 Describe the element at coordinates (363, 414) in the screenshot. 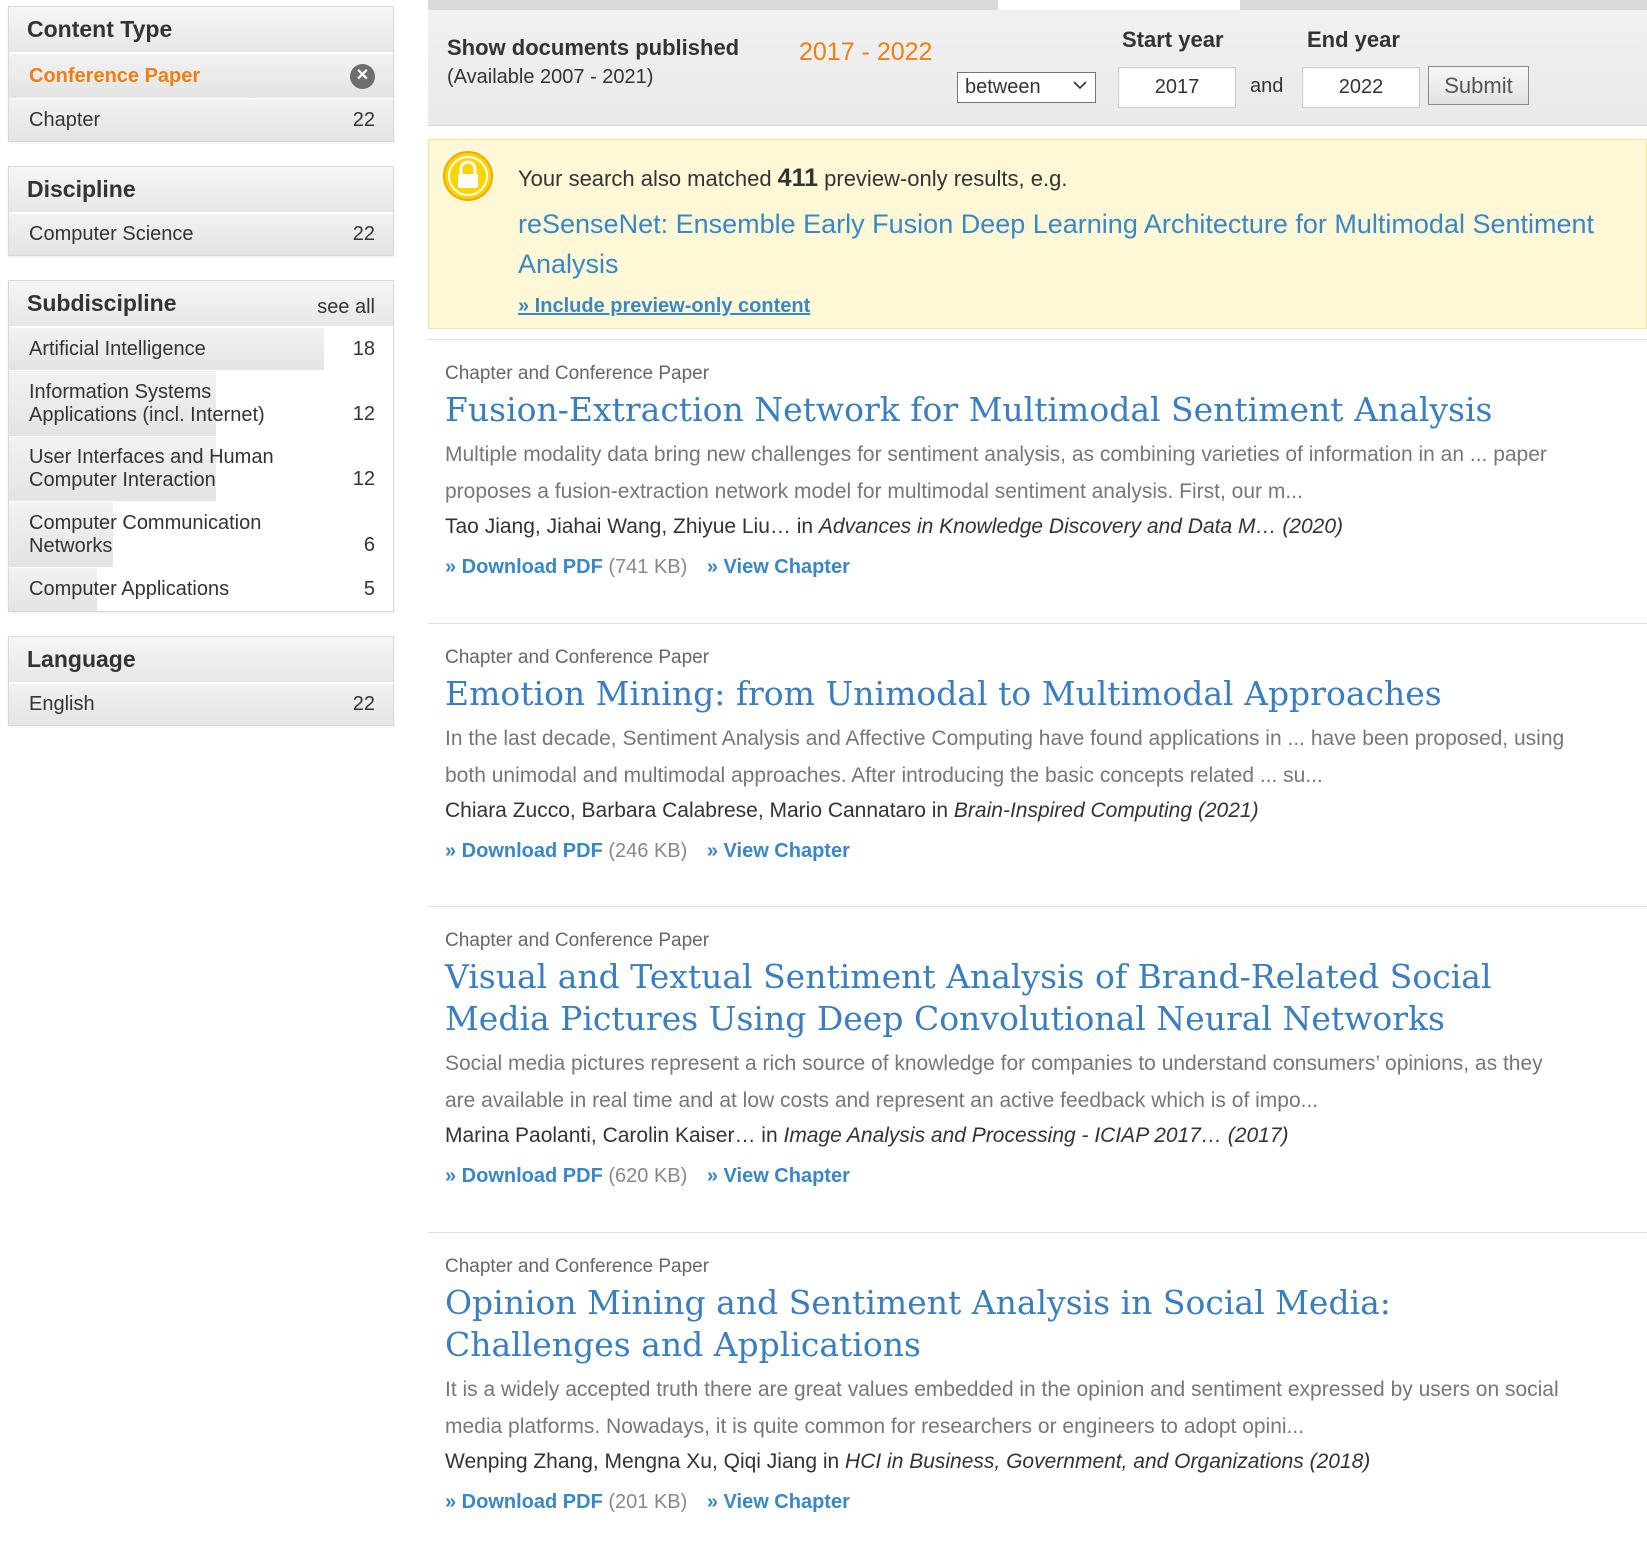

I see `facet-item-count: 12` at that location.